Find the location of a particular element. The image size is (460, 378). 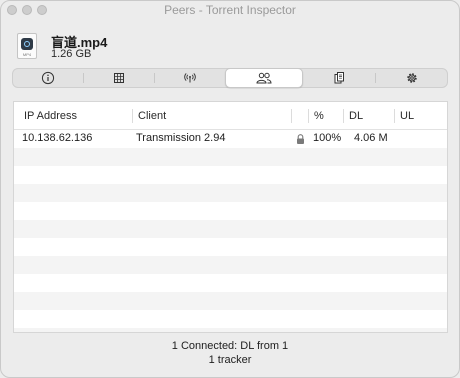

tab-files is located at coordinates (339, 78).